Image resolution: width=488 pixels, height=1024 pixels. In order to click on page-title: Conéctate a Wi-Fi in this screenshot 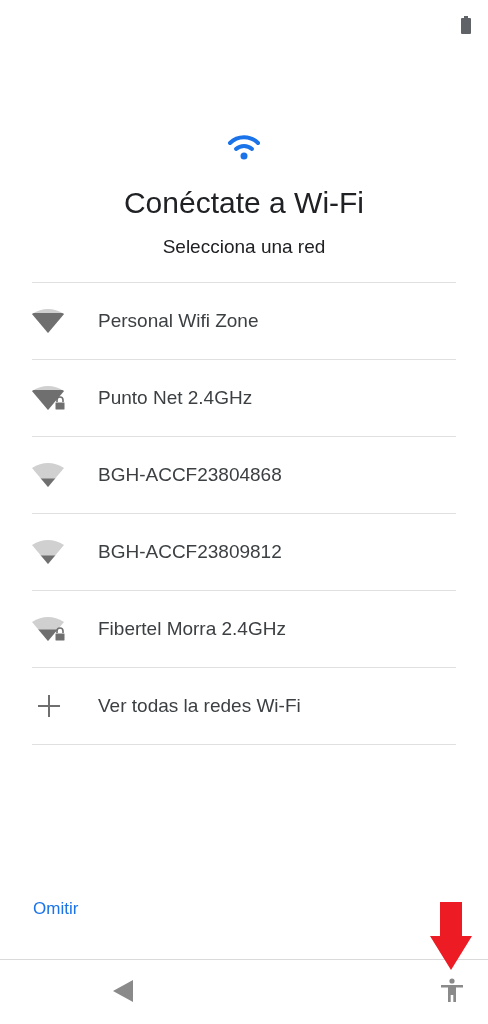, I will do `click(244, 203)`.